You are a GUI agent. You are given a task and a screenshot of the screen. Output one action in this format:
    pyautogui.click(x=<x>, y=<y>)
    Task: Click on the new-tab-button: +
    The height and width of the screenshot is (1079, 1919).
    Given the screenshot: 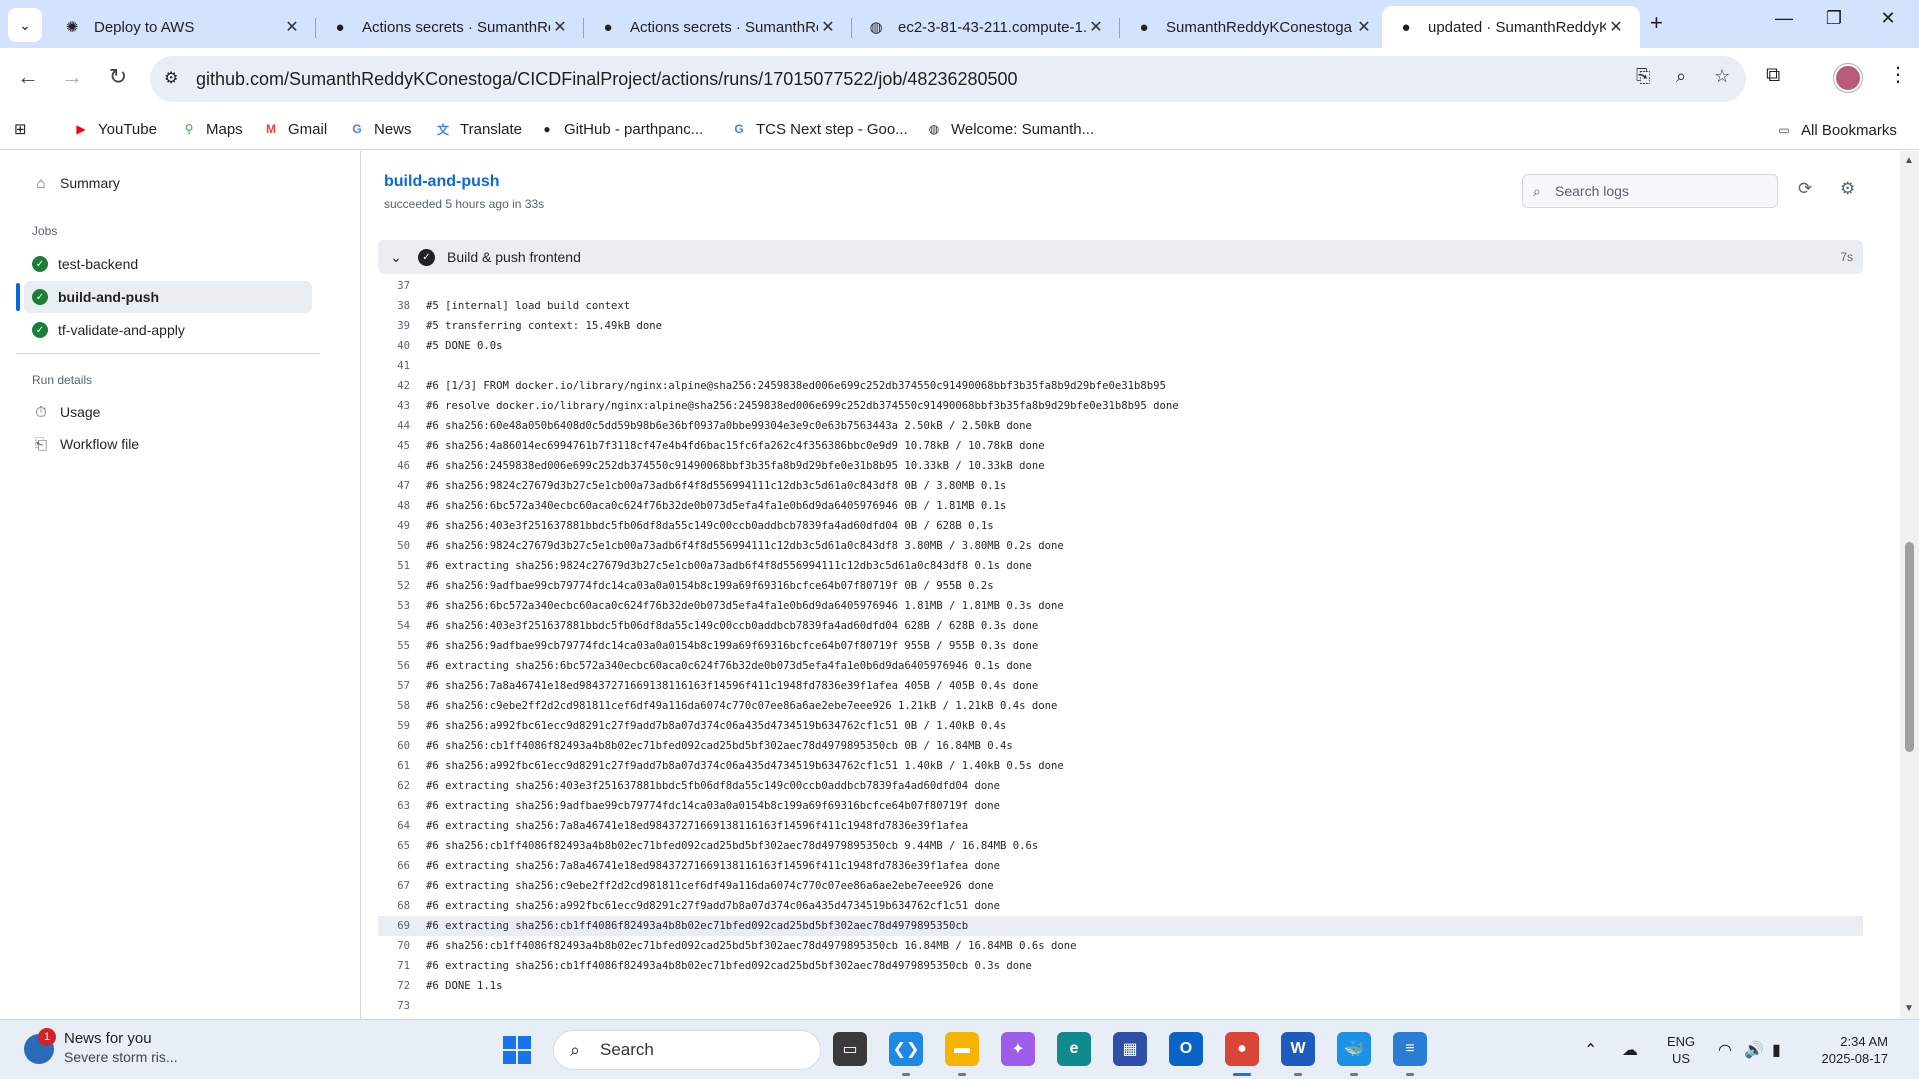 What is the action you would take?
    pyautogui.click(x=1656, y=23)
    